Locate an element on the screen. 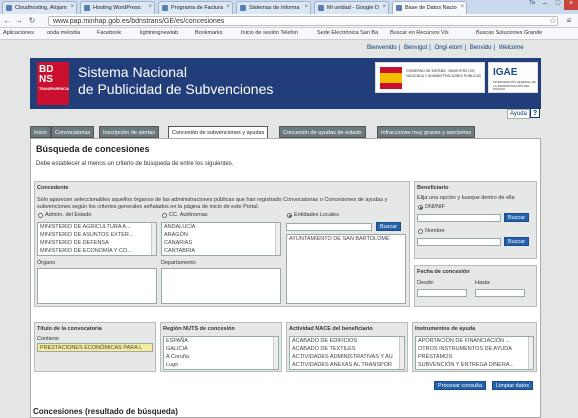 This screenshot has height=418, width=578. region-list: ESPAÑA GALICIA A Coruña Lugo is located at coordinates (221, 353).